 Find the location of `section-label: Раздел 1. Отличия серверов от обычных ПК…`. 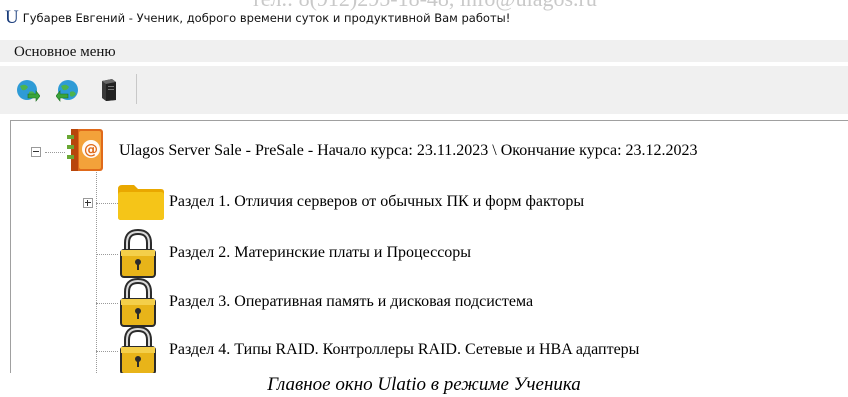

section-label: Раздел 1. Отличия серверов от обычных ПК… is located at coordinates (376, 202).